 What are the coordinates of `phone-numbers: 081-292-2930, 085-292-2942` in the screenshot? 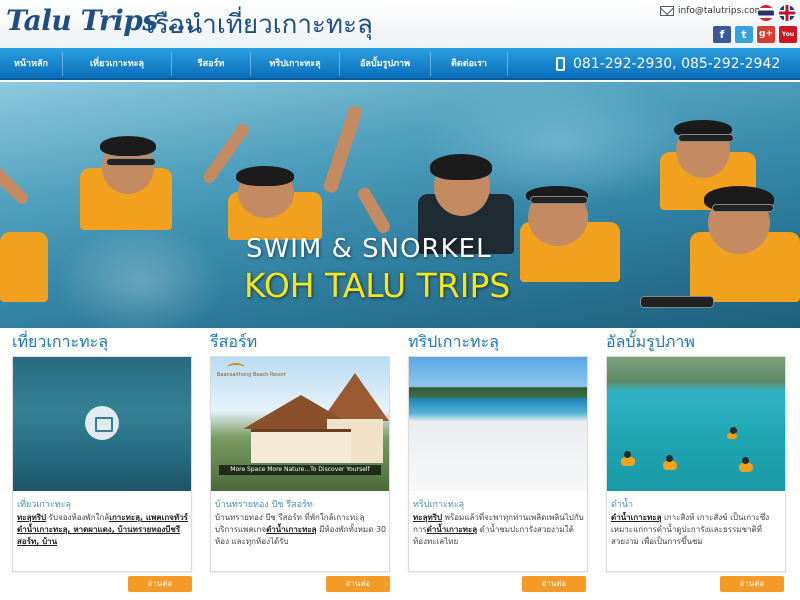 It's located at (676, 64).